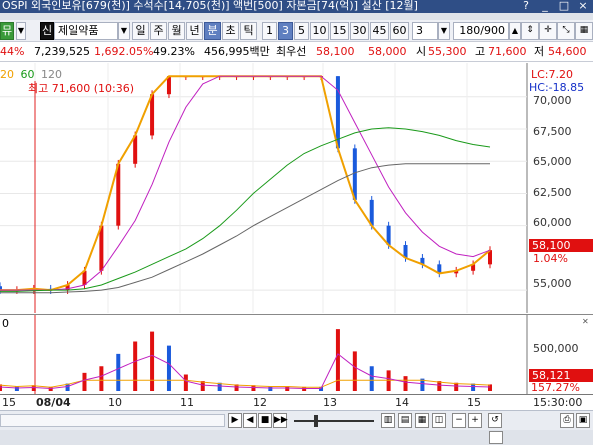 Image resolution: width=593 pixels, height=445 pixels. I want to click on candle-count-input: 180/900, so click(481, 31).